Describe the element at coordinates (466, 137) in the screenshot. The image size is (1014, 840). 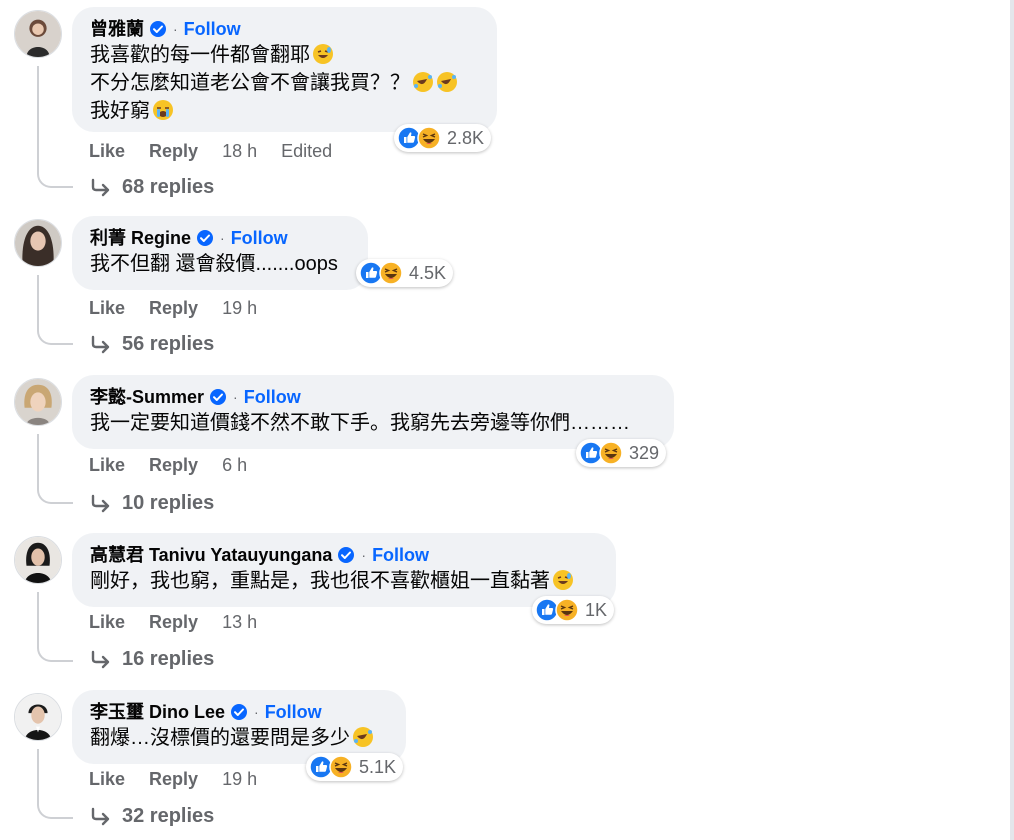
I see `reaction-count: 2.8K` at that location.